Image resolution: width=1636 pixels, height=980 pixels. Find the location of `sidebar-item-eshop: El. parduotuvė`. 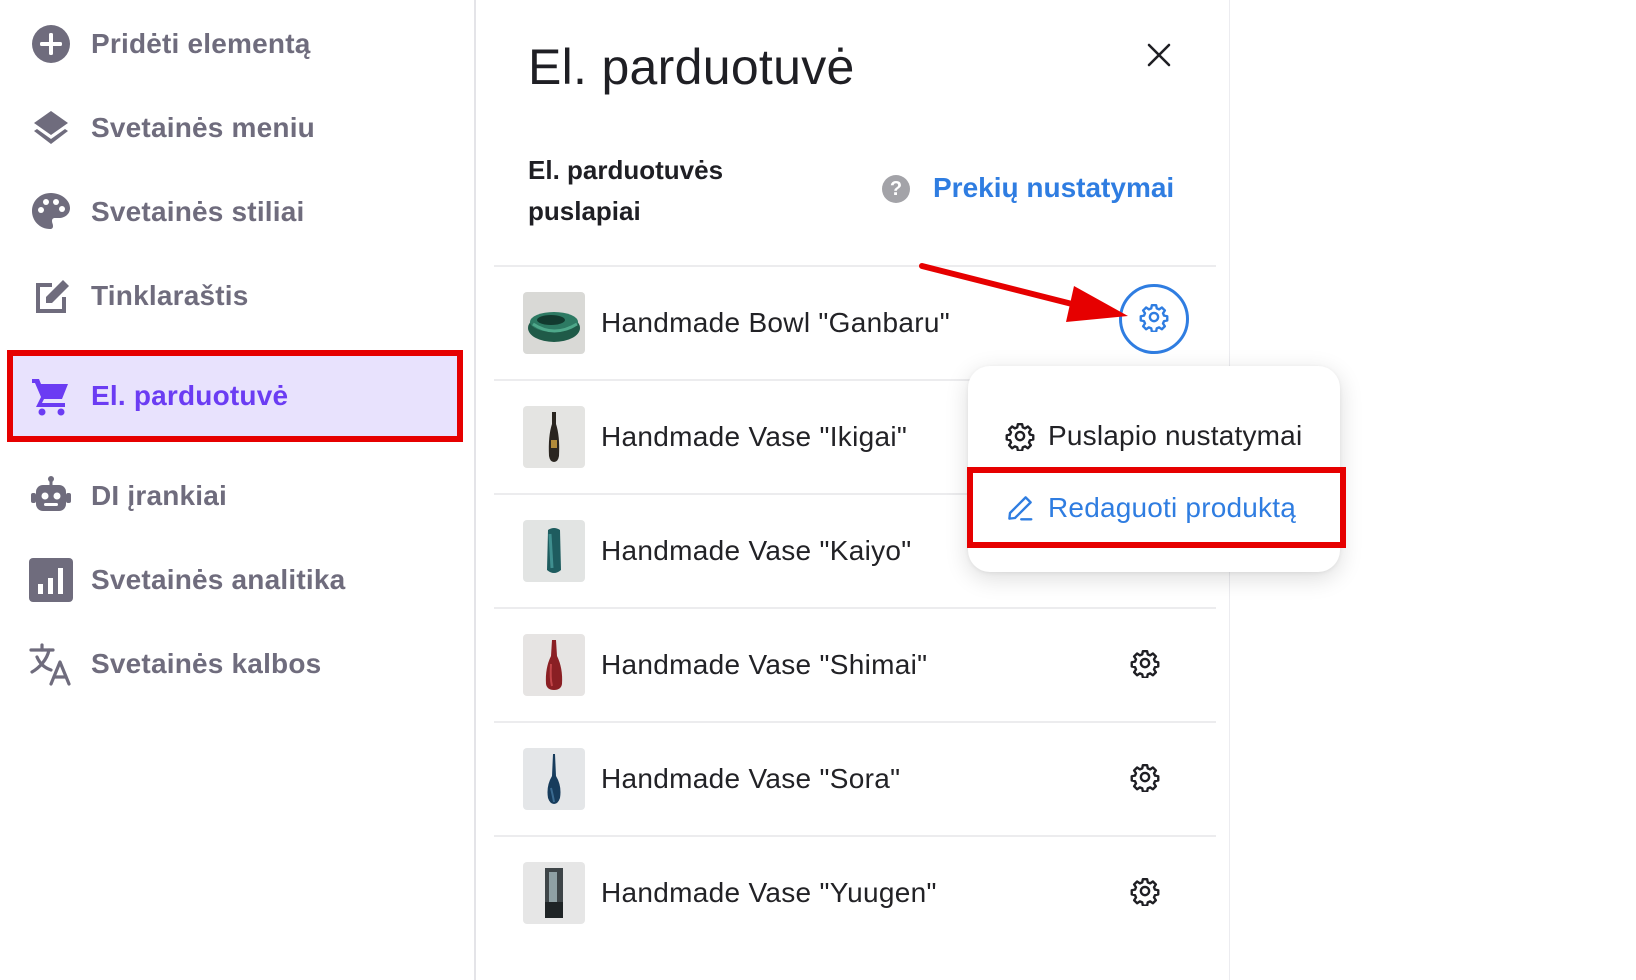

sidebar-item-eshop: El. parduotuvė is located at coordinates (235, 396).